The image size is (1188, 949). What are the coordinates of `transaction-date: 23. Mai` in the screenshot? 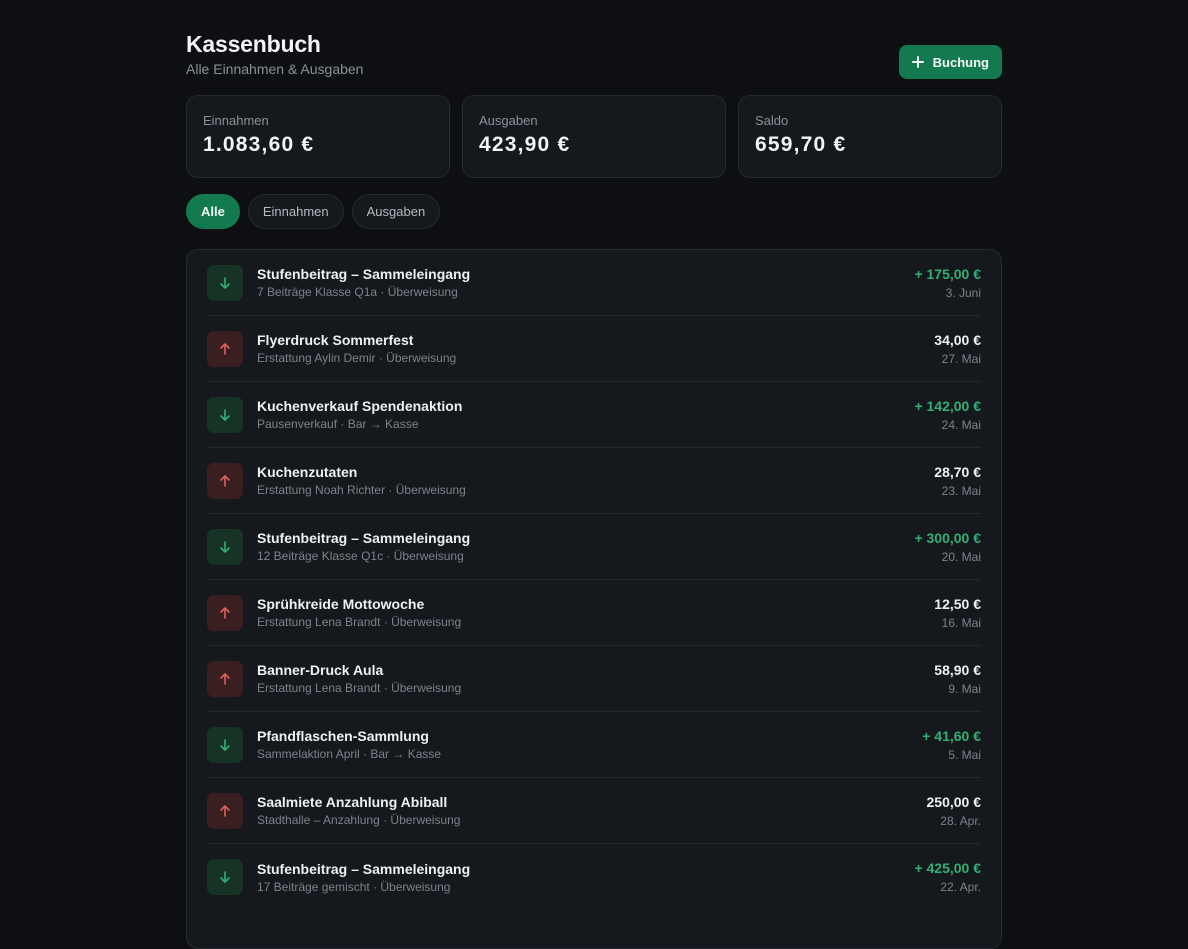 It's located at (961, 490).